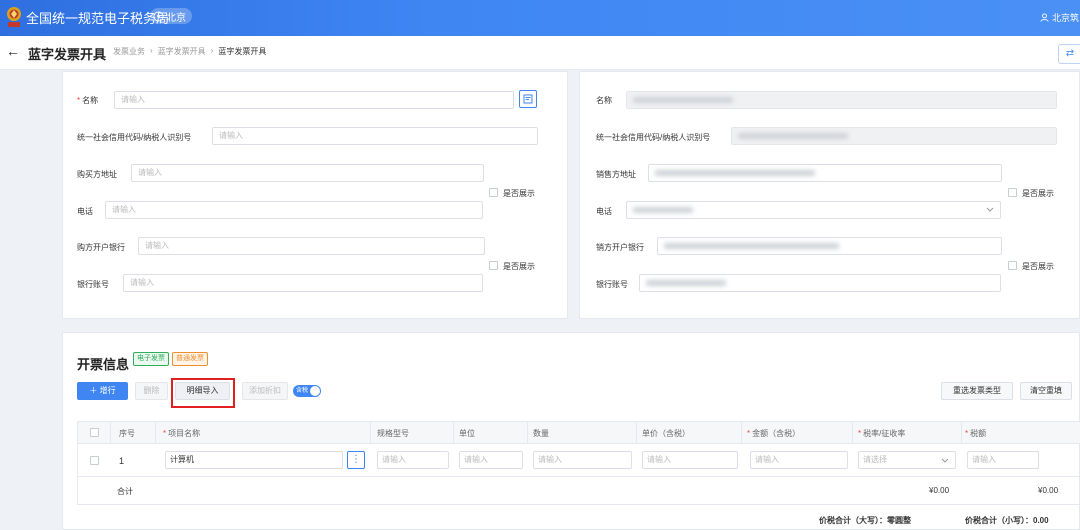 The image size is (1080, 530). I want to click on breadcrumb-current: 蓝字发票开具, so click(242, 51).